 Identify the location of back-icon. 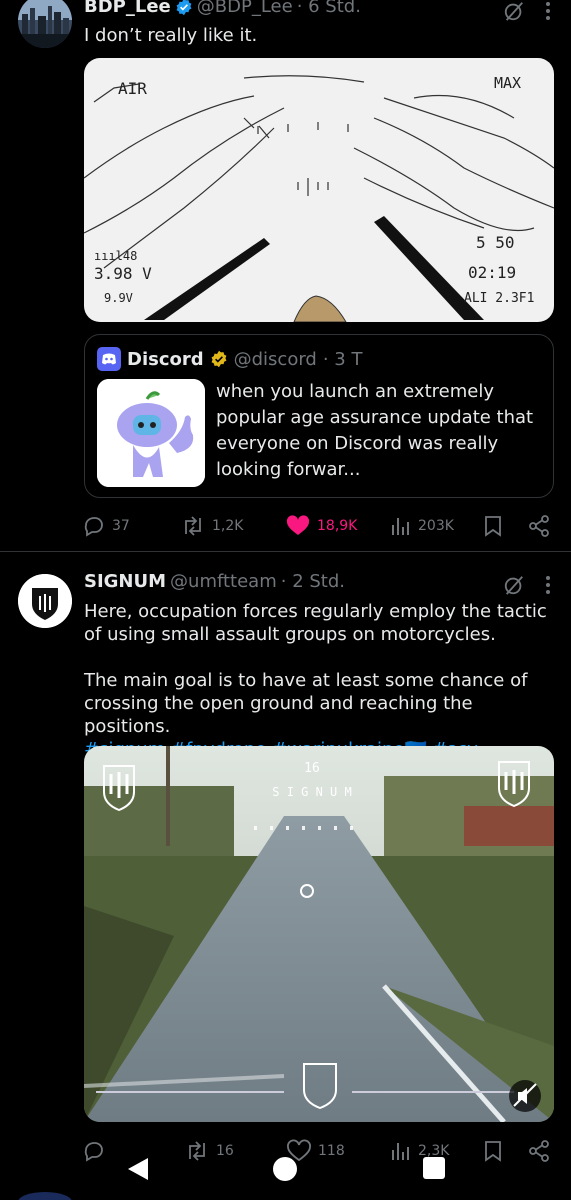
(138, 1169).